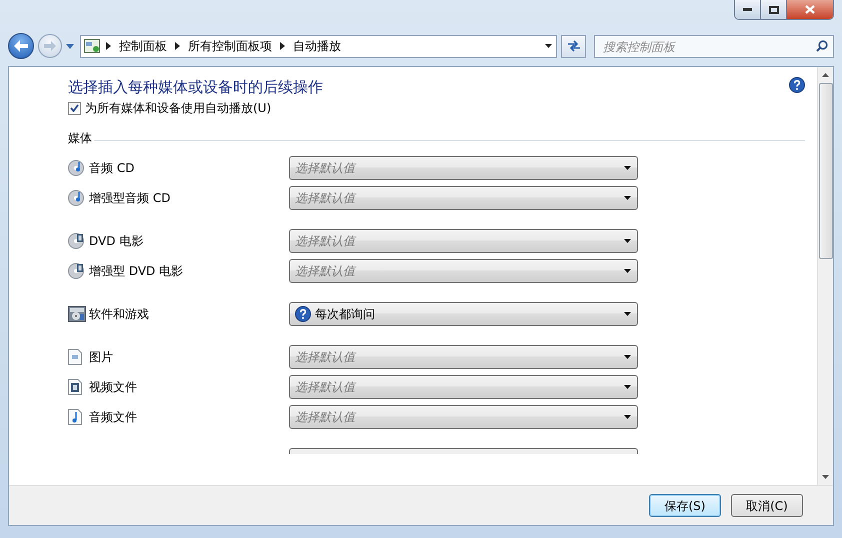  I want to click on scroll-down-icon, so click(825, 477).